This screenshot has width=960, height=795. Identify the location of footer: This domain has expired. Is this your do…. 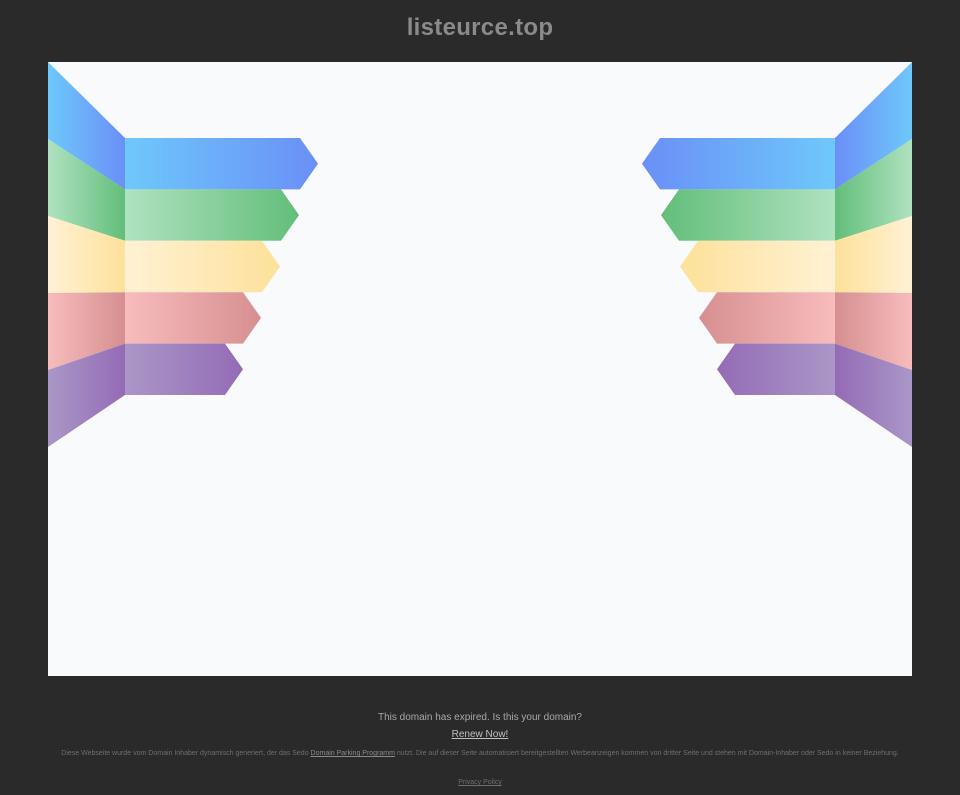
(480, 727).